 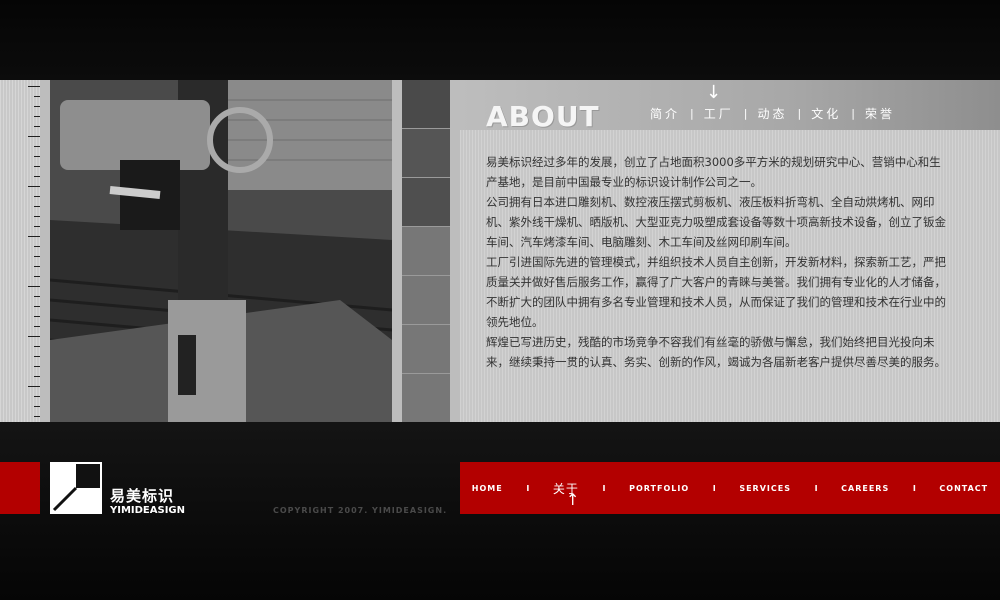 What do you see at coordinates (880, 113) in the screenshot?
I see `subnav-item-honors: 荣誉` at bounding box center [880, 113].